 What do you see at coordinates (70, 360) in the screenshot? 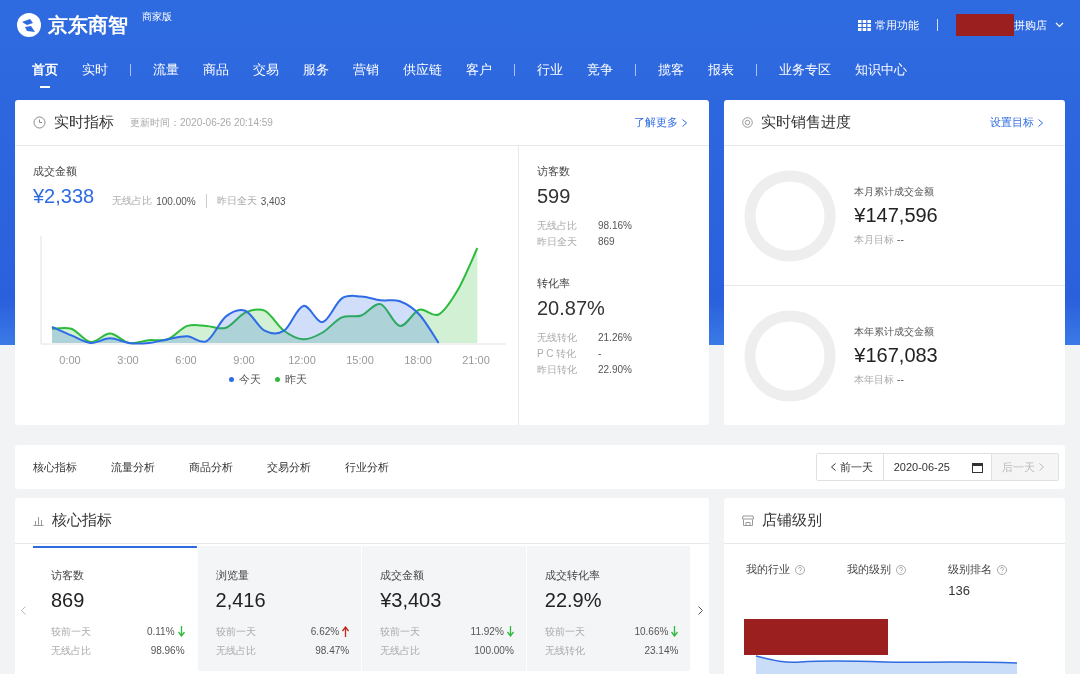
I see `axis-label: 0:00` at bounding box center [70, 360].